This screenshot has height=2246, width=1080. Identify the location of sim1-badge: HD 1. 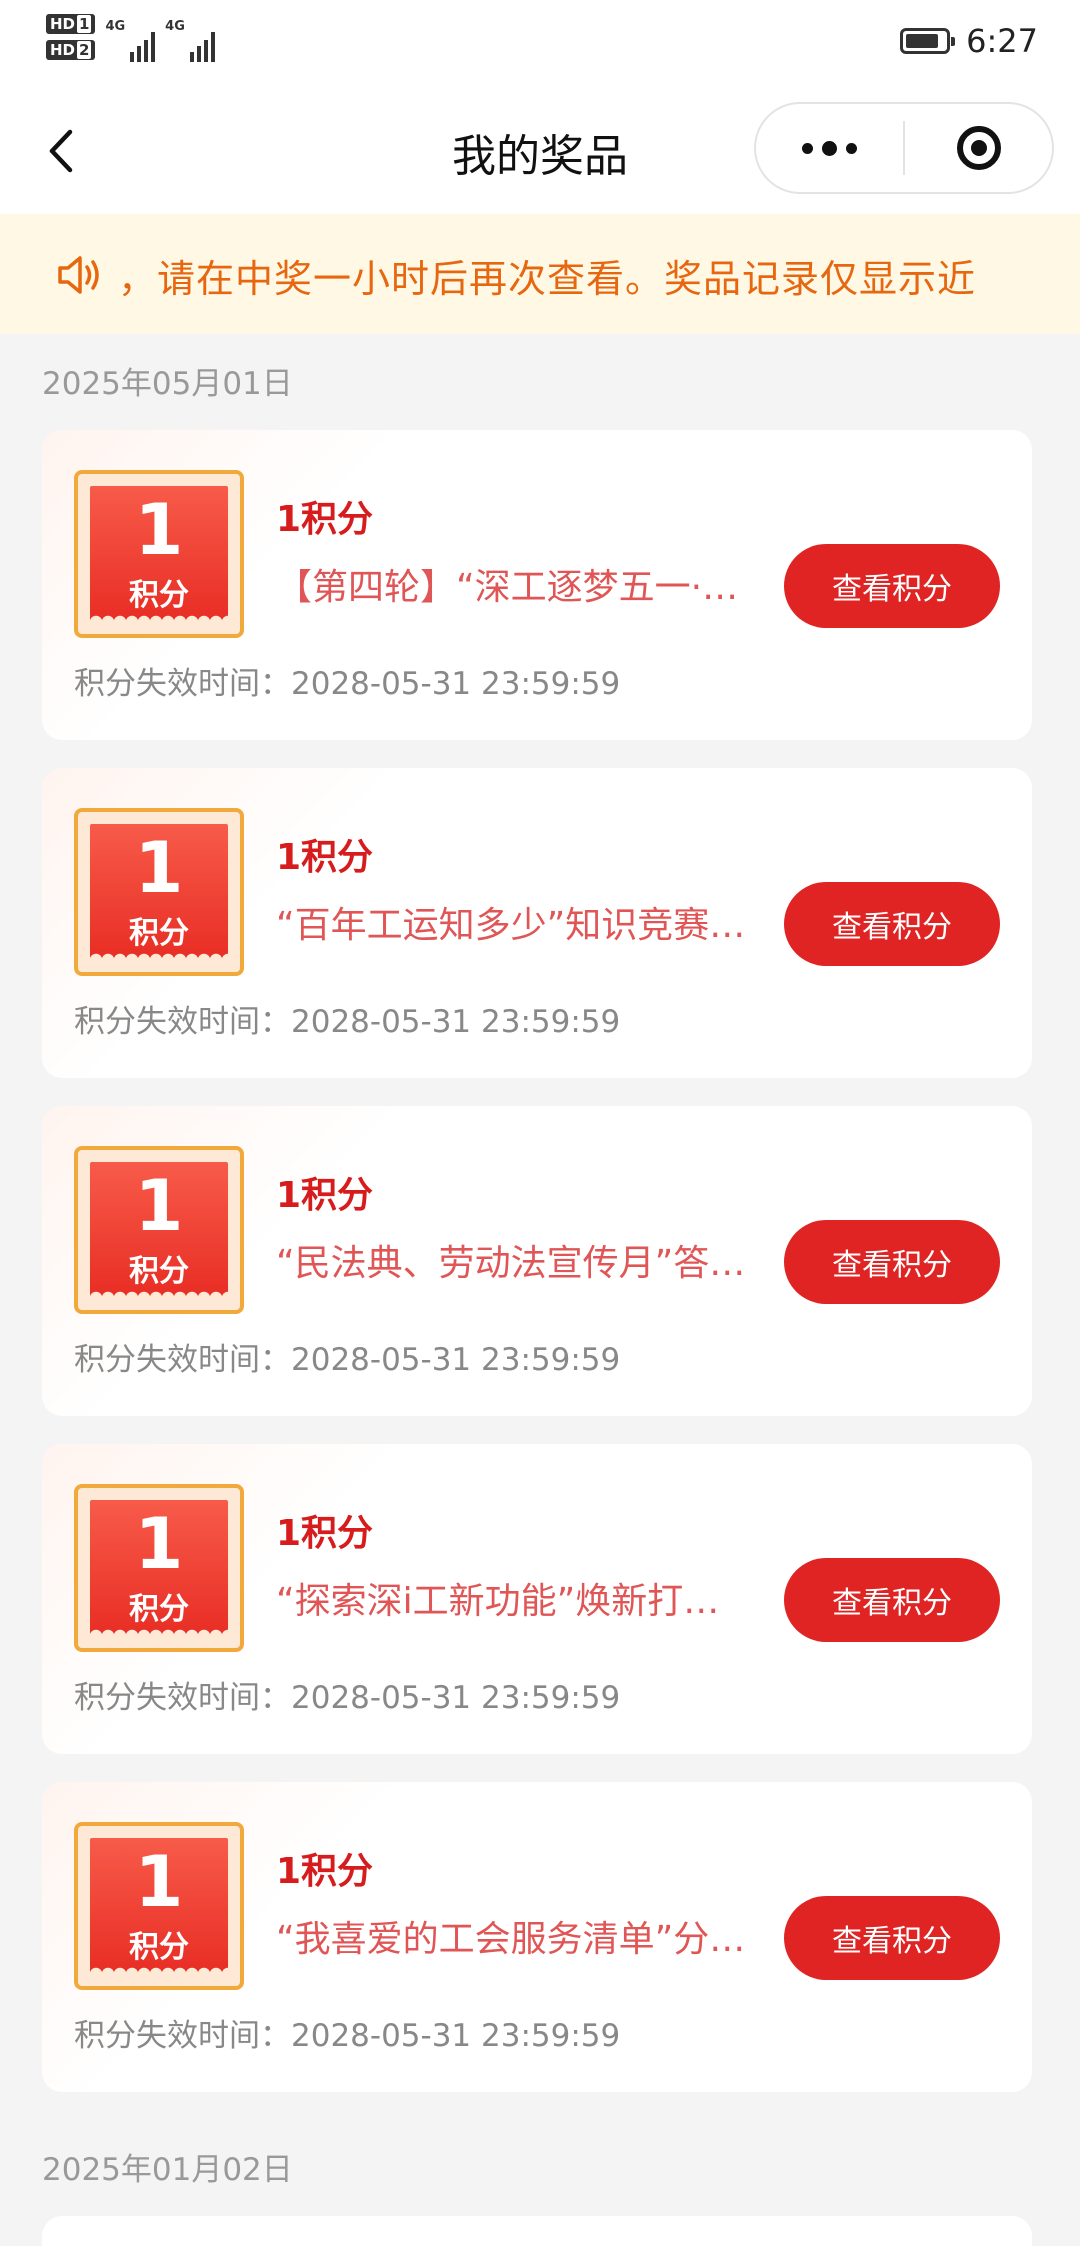
(71, 24).